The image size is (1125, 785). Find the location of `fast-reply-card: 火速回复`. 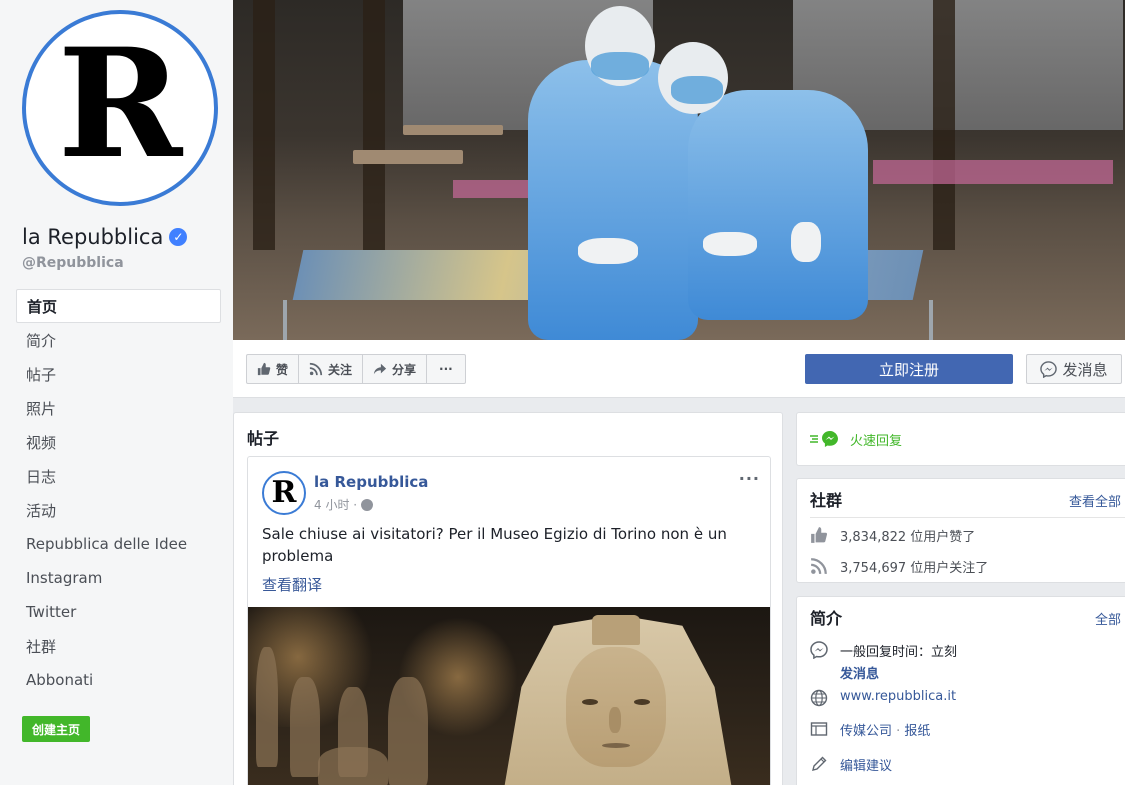

fast-reply-card: 火速回复 is located at coordinates (960, 439).